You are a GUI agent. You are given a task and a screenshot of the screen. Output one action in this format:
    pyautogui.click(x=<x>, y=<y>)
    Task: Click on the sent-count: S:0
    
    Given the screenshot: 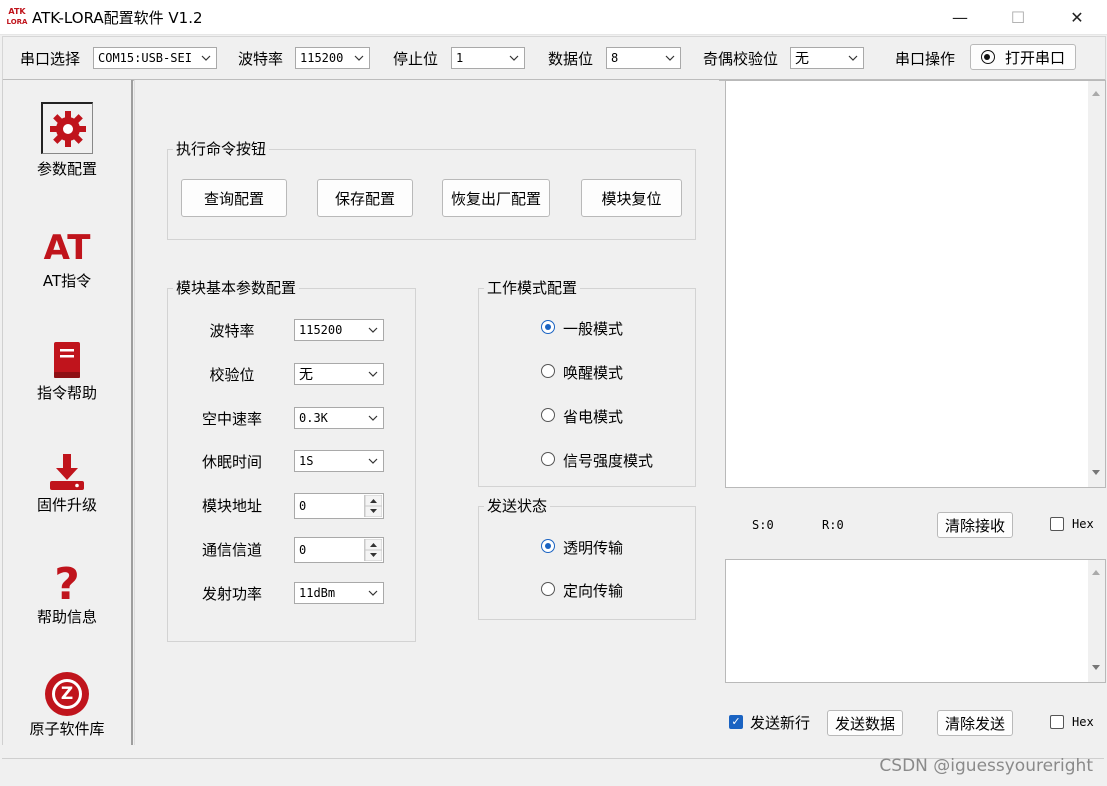 What is the action you would take?
    pyautogui.click(x=763, y=525)
    